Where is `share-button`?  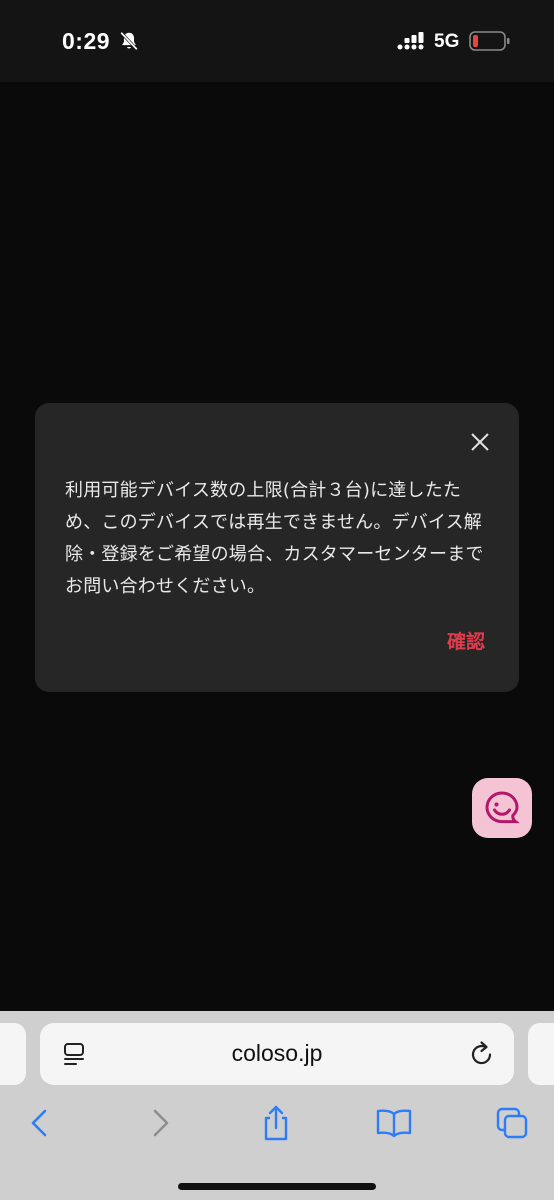 share-button is located at coordinates (276, 1123).